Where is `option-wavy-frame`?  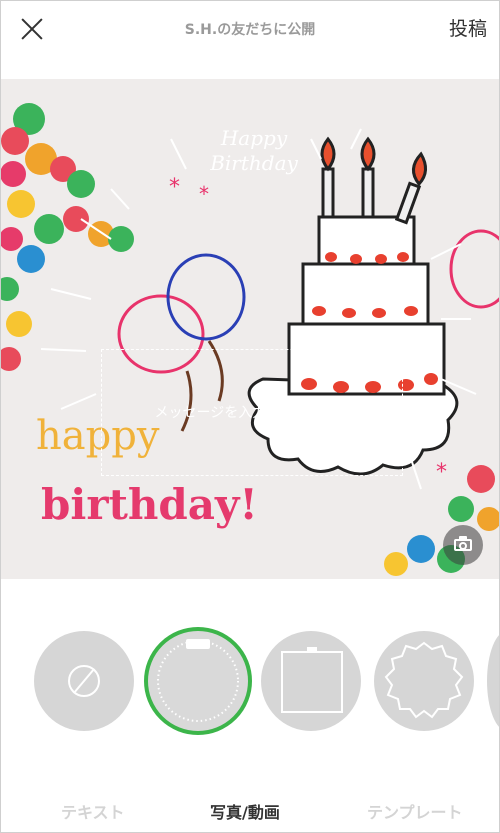 option-wavy-frame is located at coordinates (424, 681).